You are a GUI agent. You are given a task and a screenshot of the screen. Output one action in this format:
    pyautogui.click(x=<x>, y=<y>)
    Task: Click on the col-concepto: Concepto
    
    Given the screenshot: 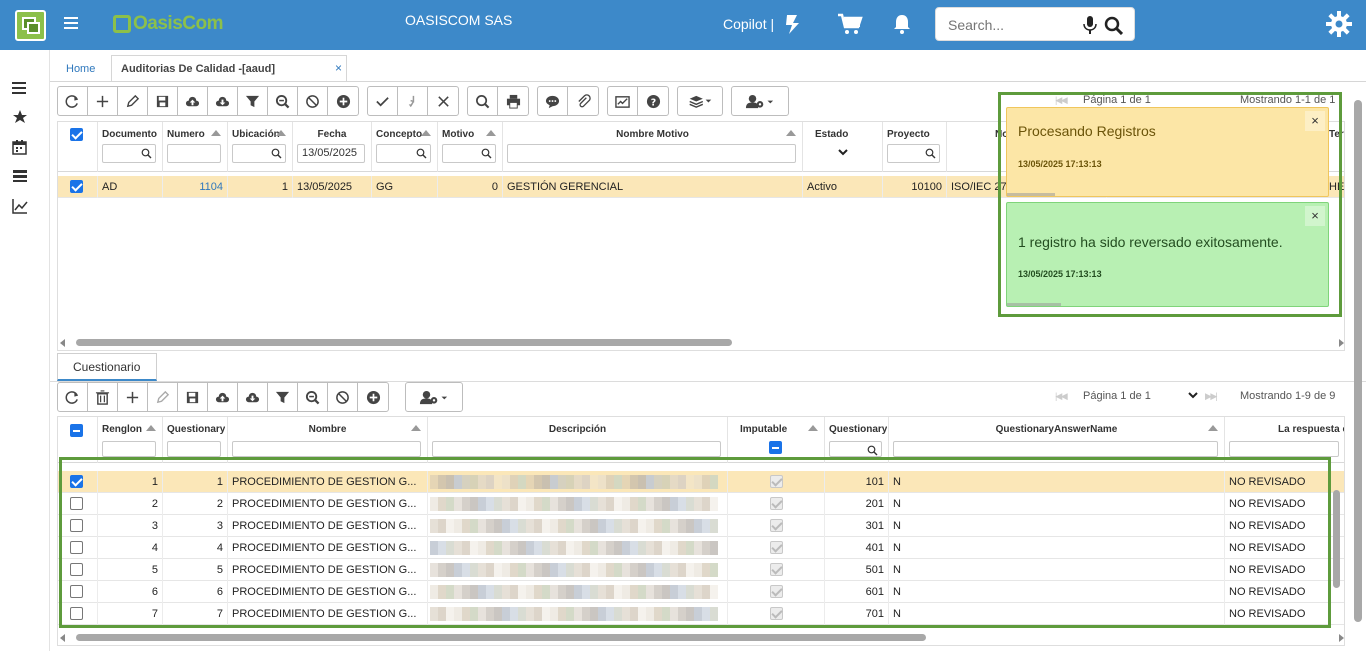 What is the action you would take?
    pyautogui.click(x=405, y=147)
    